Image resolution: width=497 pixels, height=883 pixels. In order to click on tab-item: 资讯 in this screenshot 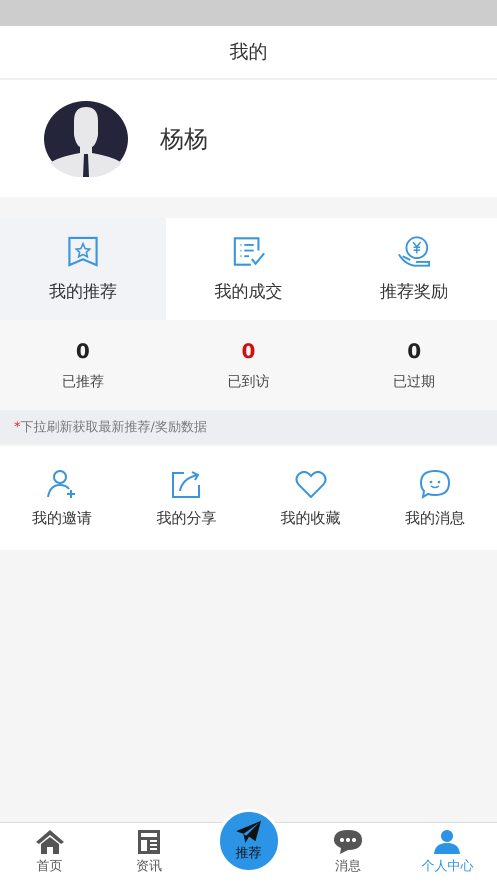, I will do `click(149, 853)`.